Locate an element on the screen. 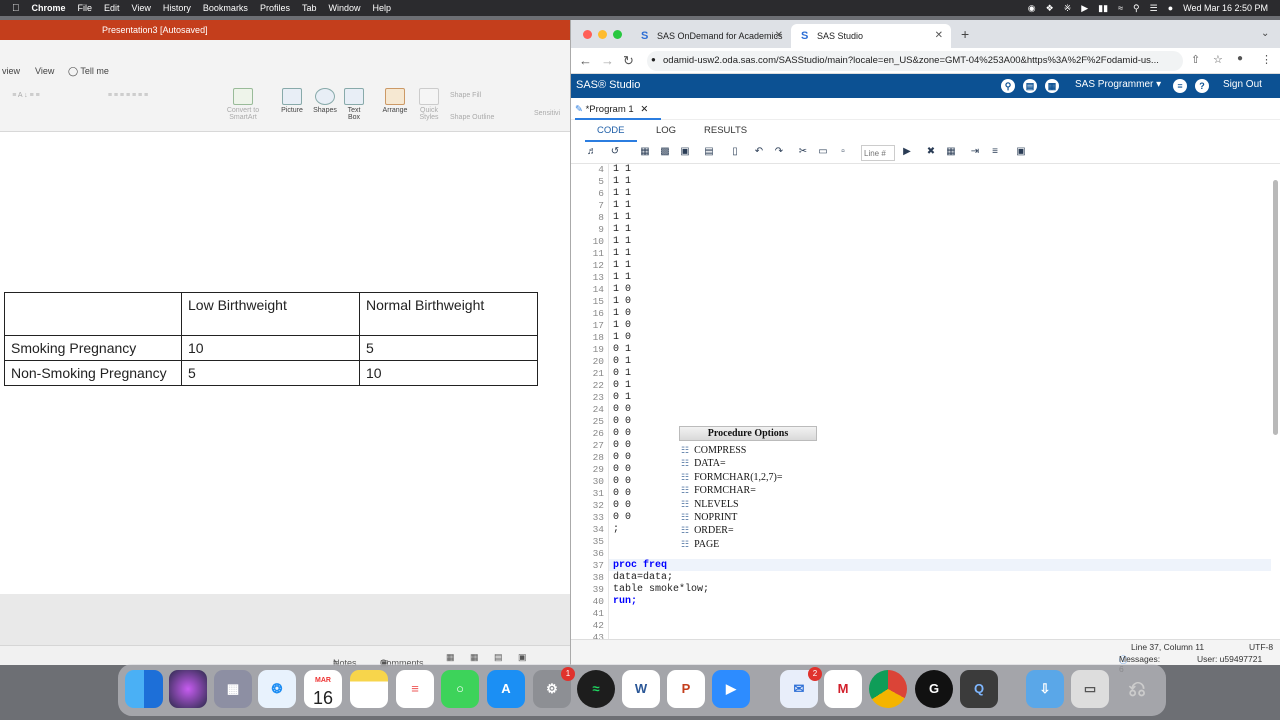 This screenshot has height=720, width=1280. mendeley-icon: M is located at coordinates (843, 689).